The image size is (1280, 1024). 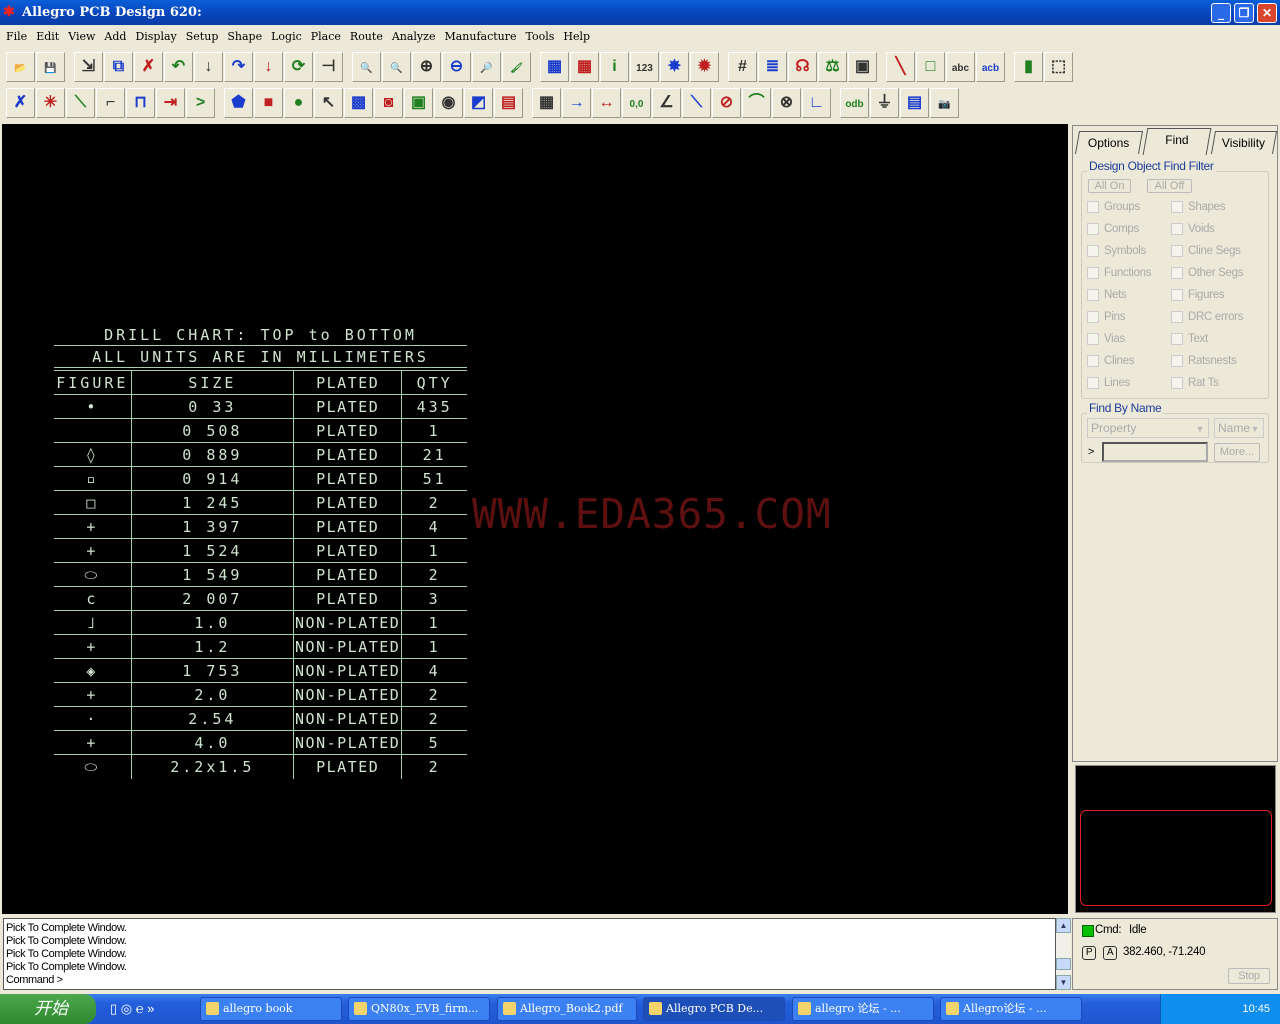 What do you see at coordinates (1063, 954) in the screenshot?
I see `console-scrollbar: ▲ ▼` at bounding box center [1063, 954].